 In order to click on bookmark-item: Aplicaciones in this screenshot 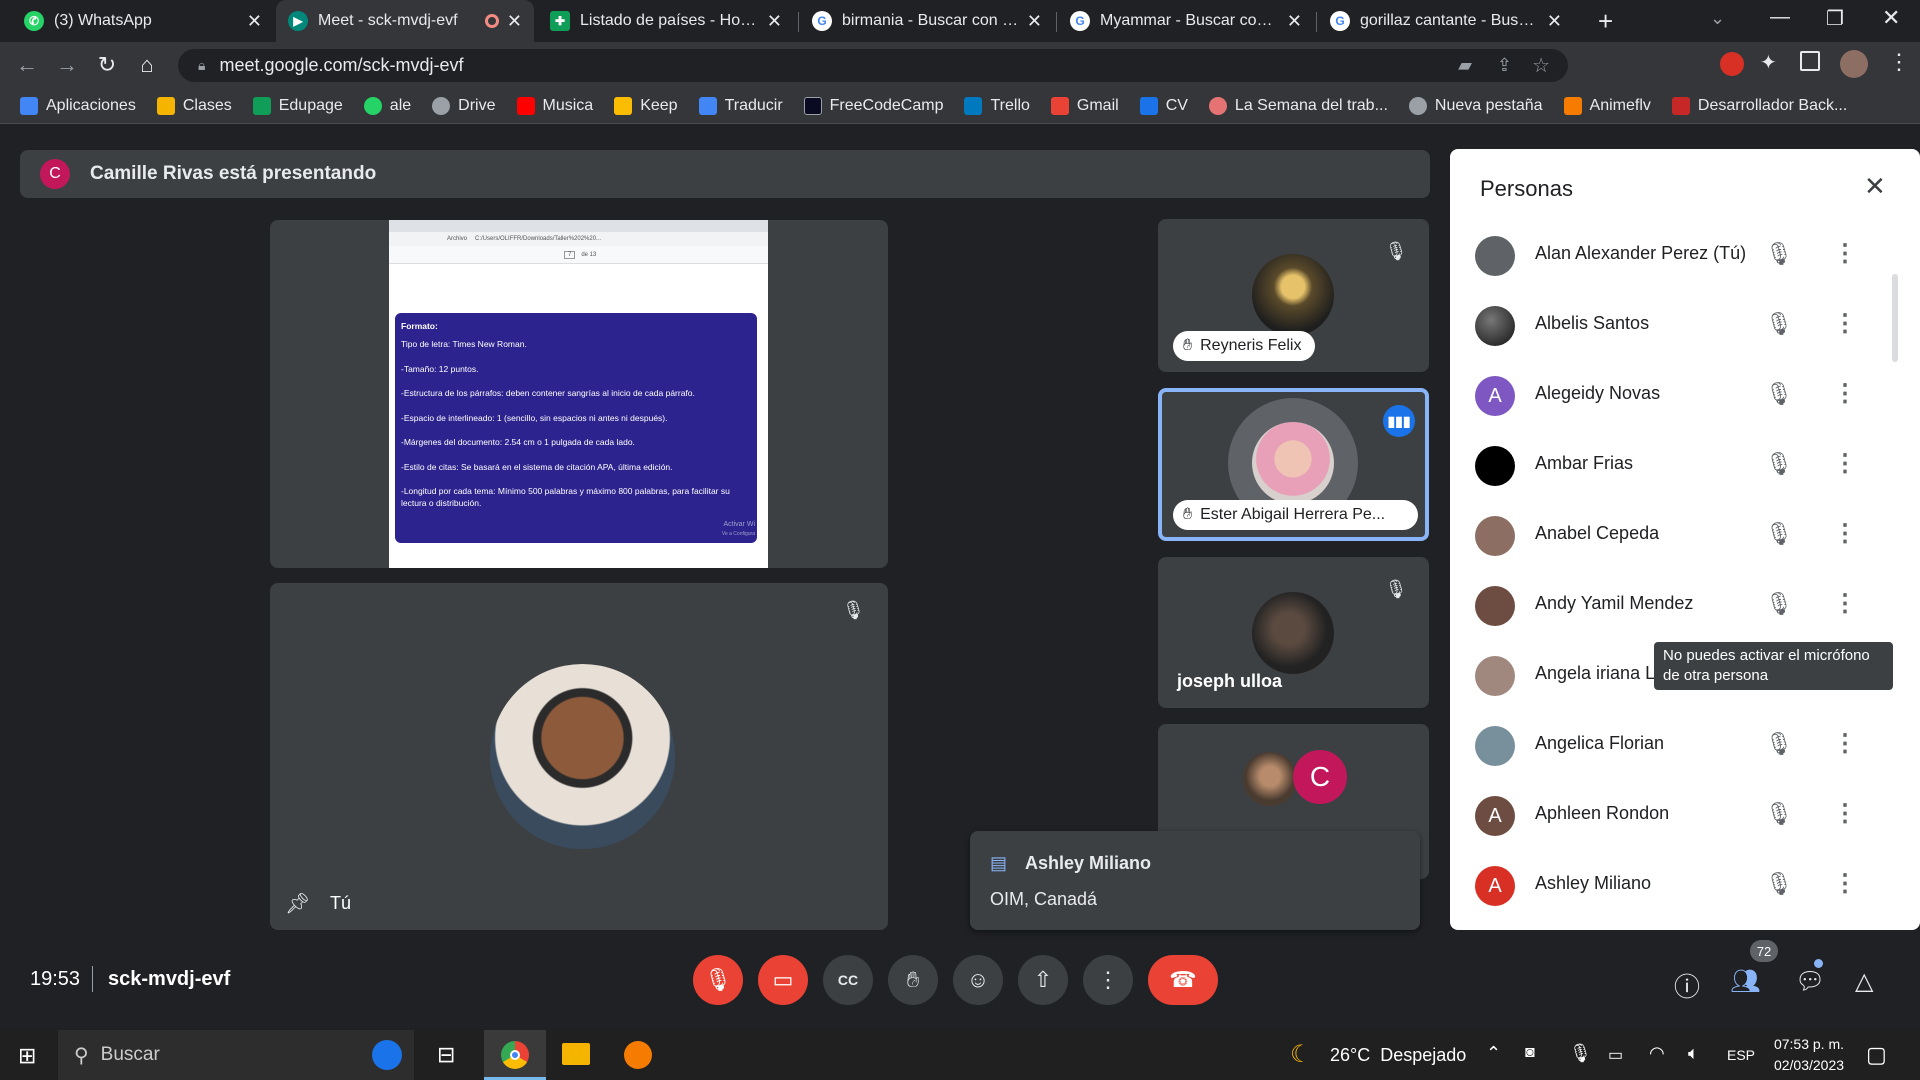, I will do `click(78, 105)`.